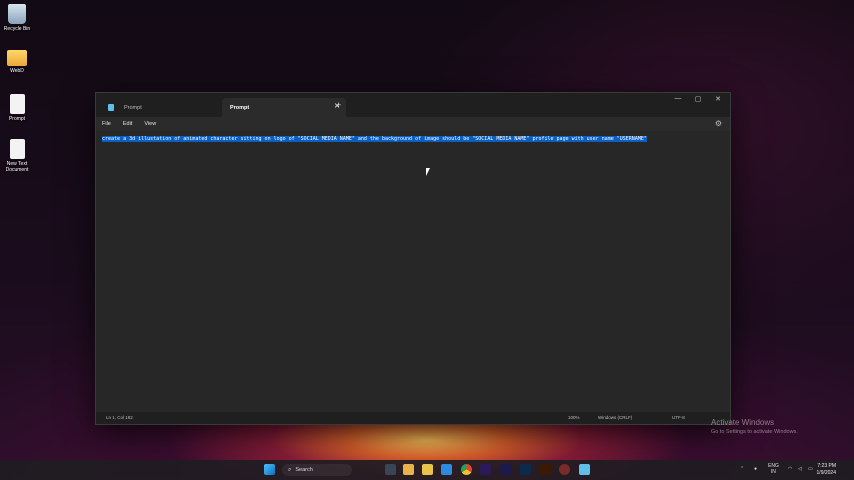 The height and width of the screenshot is (480, 854). I want to click on desktop-icon-label: New Text Document, so click(17, 167).